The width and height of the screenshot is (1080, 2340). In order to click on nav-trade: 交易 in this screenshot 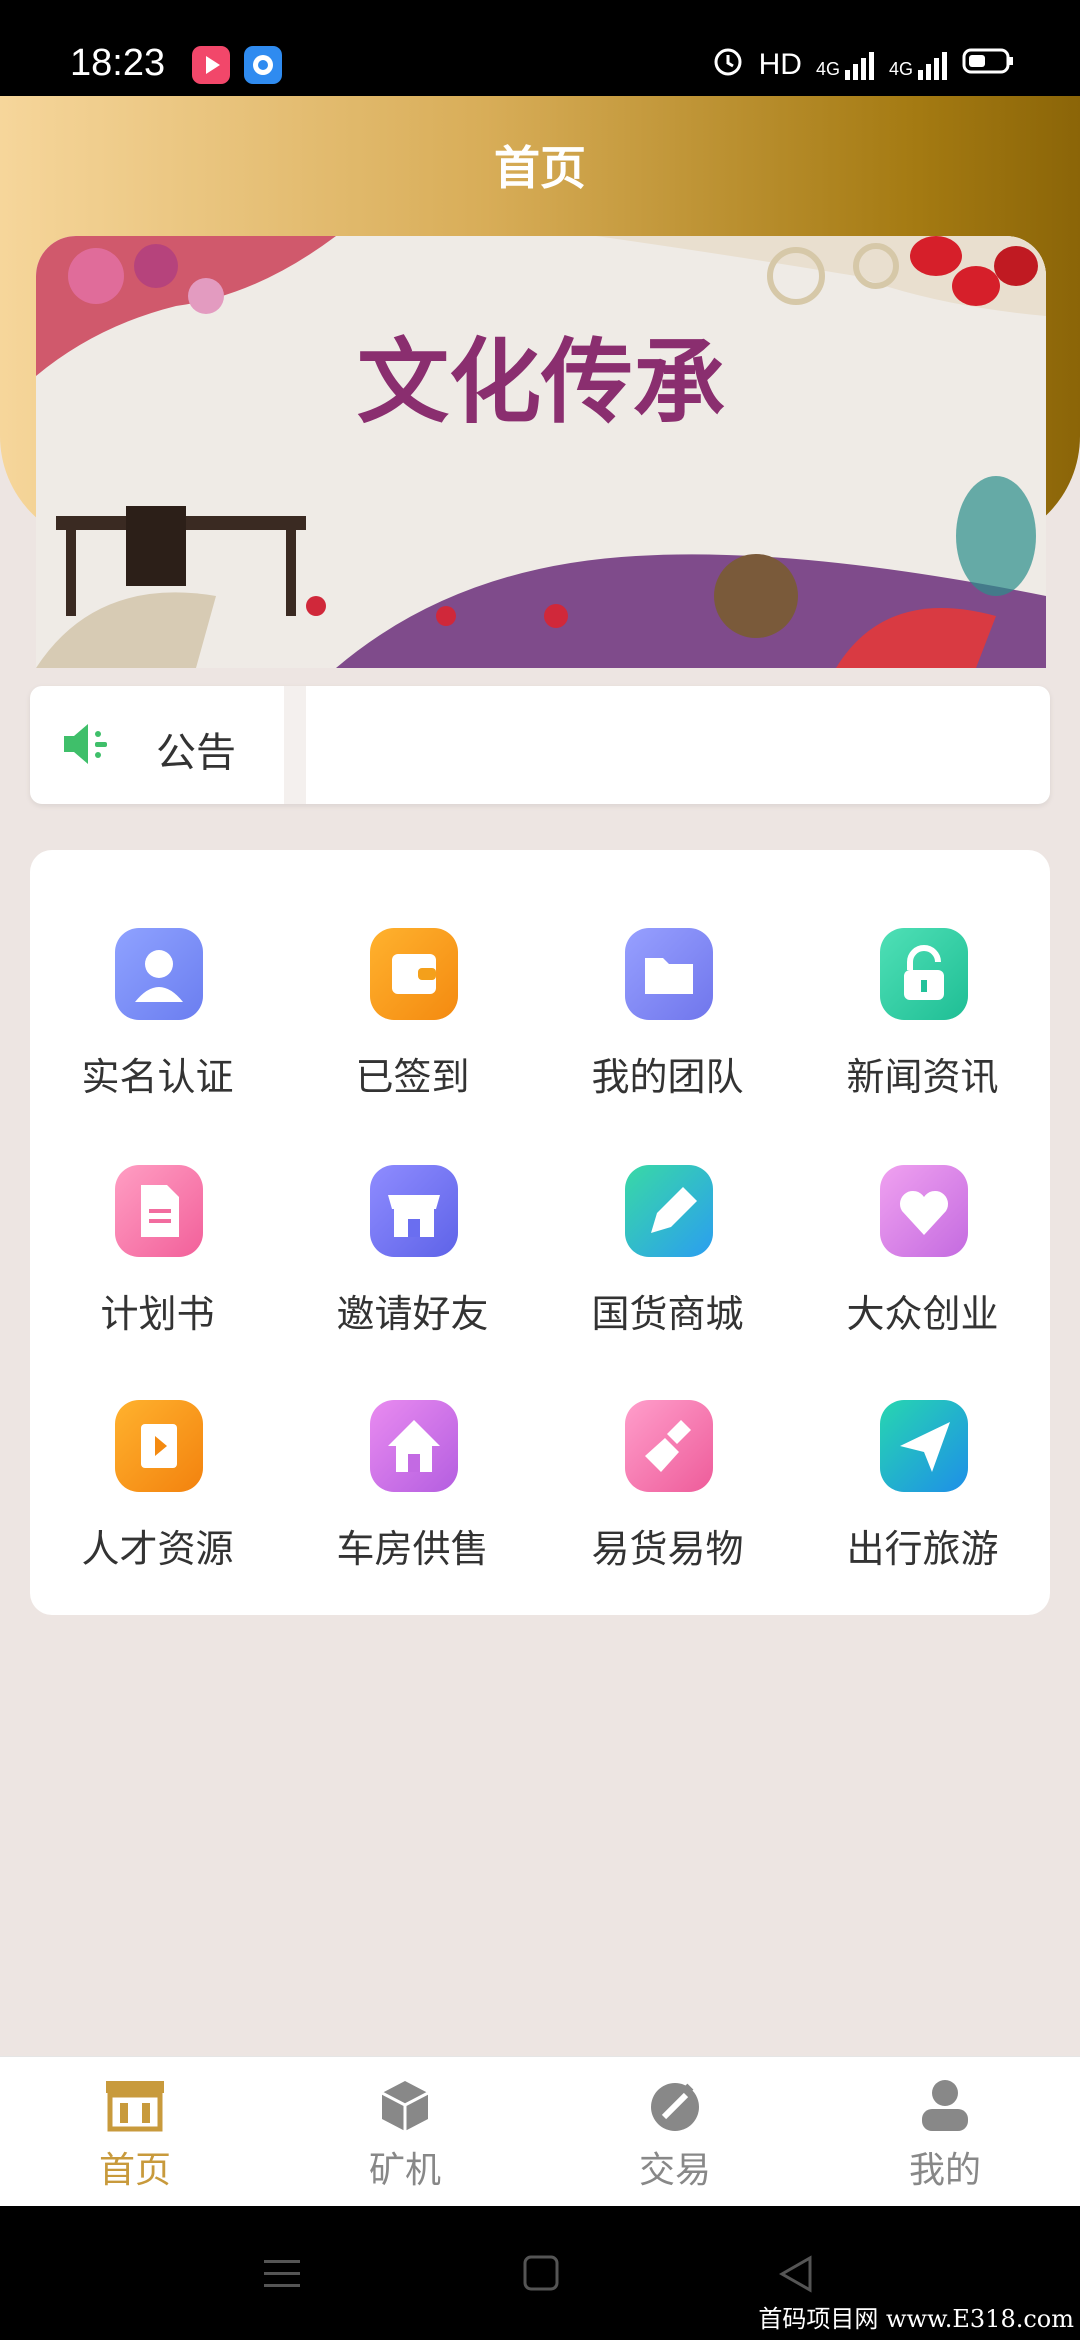, I will do `click(675, 2132)`.